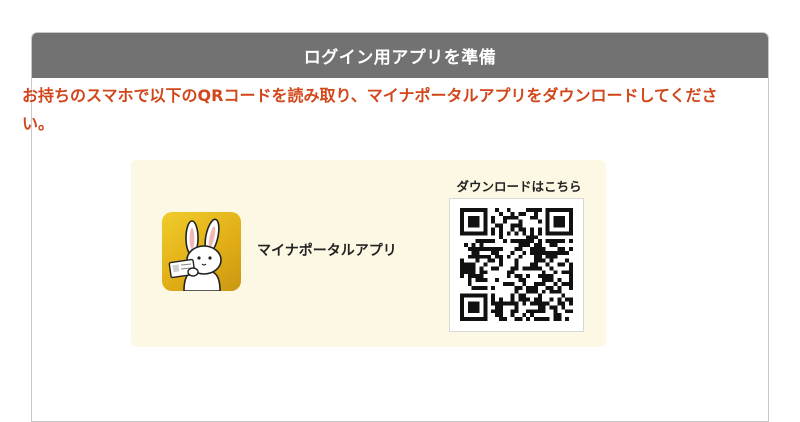  Describe the element at coordinates (327, 251) in the screenshot. I see `app-name-label: マイナポータルアプリ` at that location.